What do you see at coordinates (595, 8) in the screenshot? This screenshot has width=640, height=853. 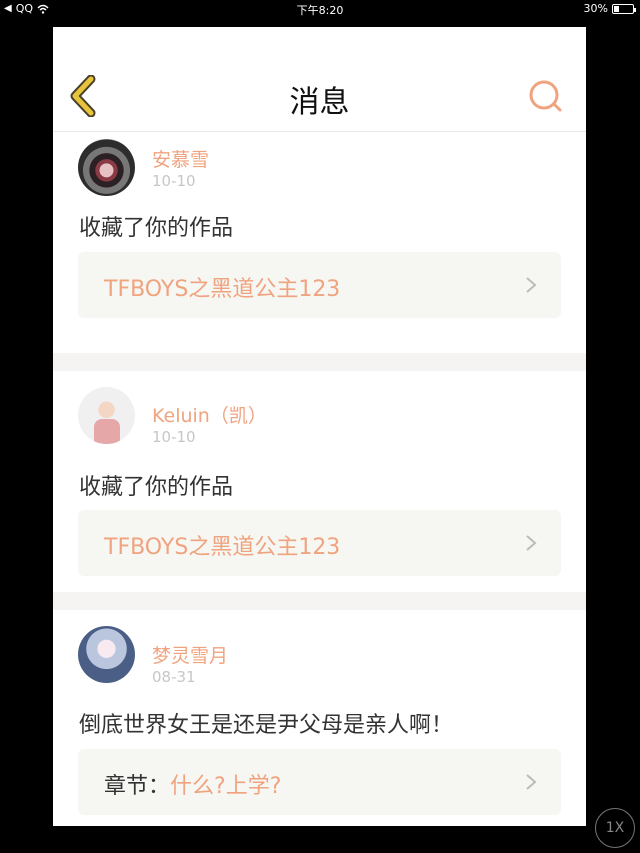 I see `battery-percent: 30%` at bounding box center [595, 8].